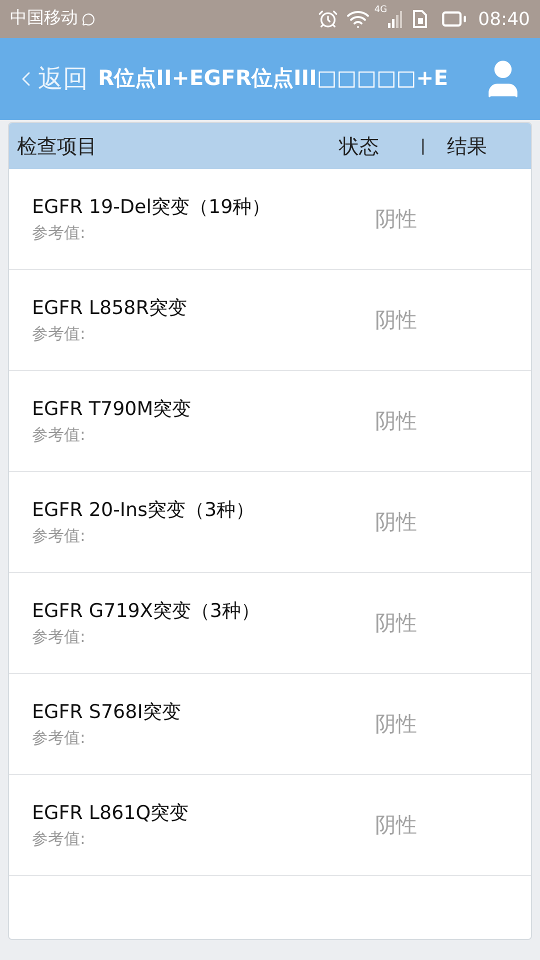  What do you see at coordinates (467, 146) in the screenshot?
I see `column-header: 结果` at bounding box center [467, 146].